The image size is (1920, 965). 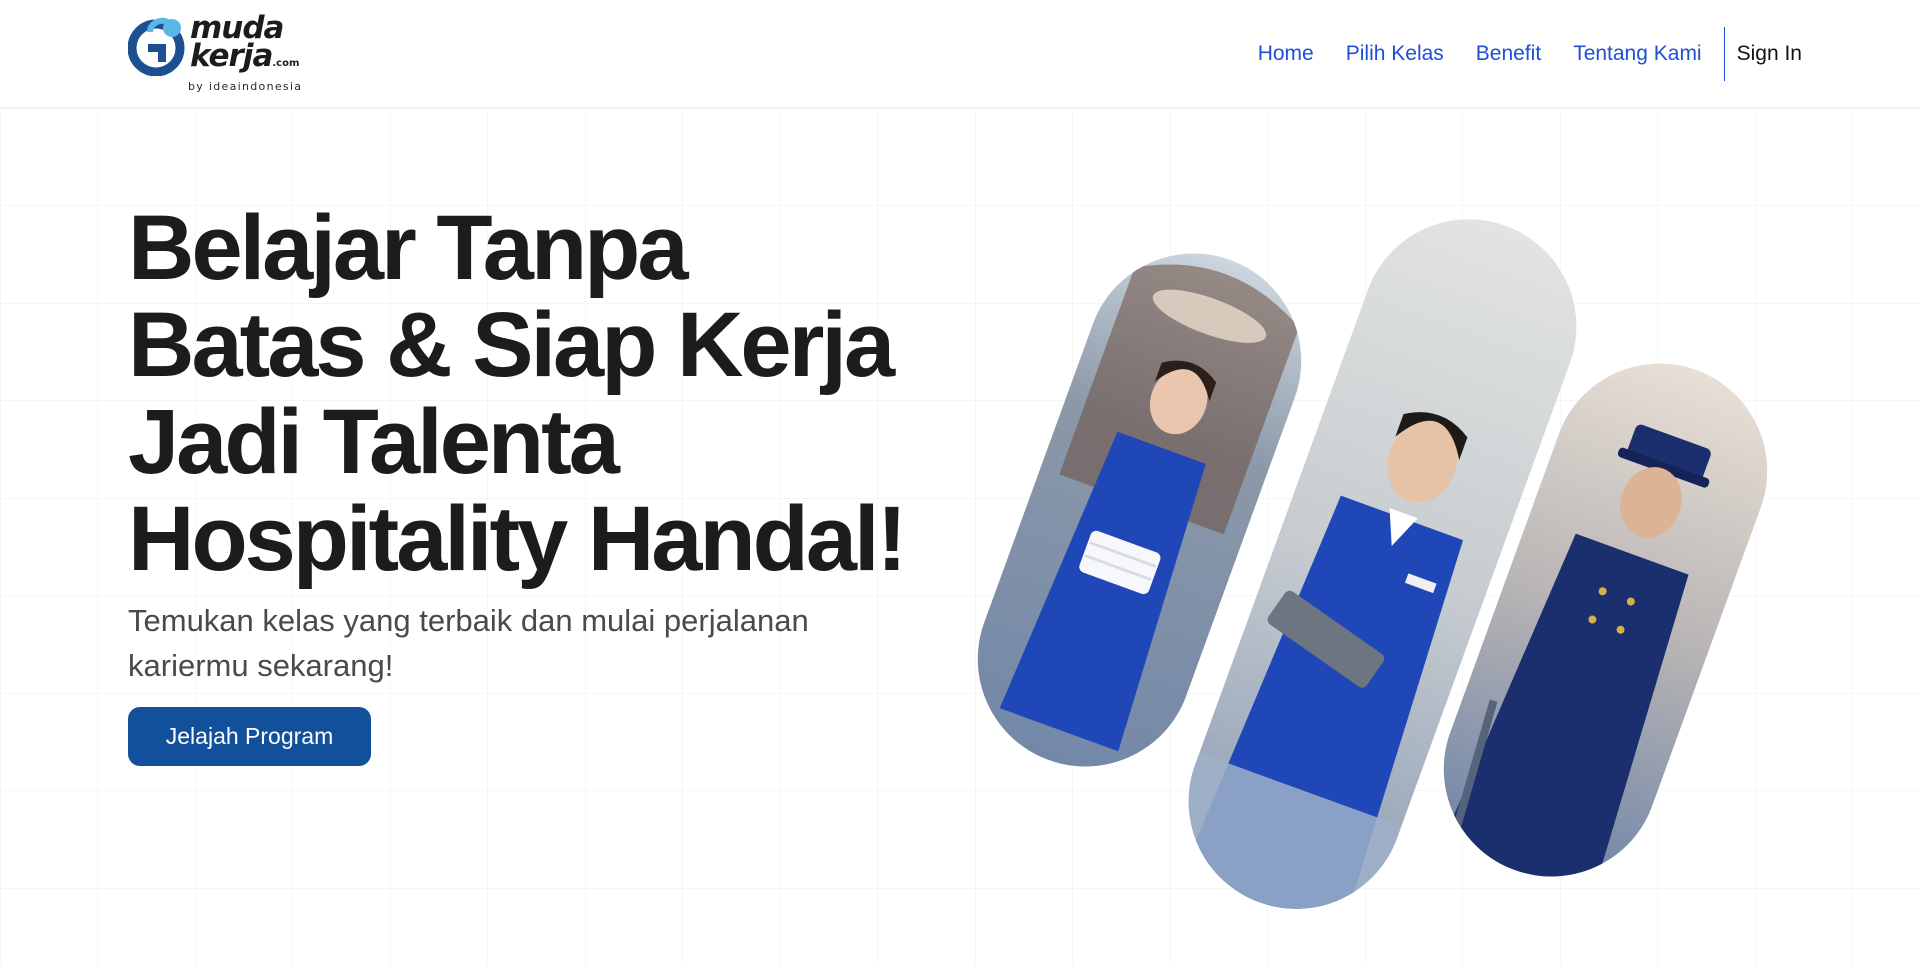 What do you see at coordinates (249, 736) in the screenshot?
I see `jelajah-program-button: Jelajah Program` at bounding box center [249, 736].